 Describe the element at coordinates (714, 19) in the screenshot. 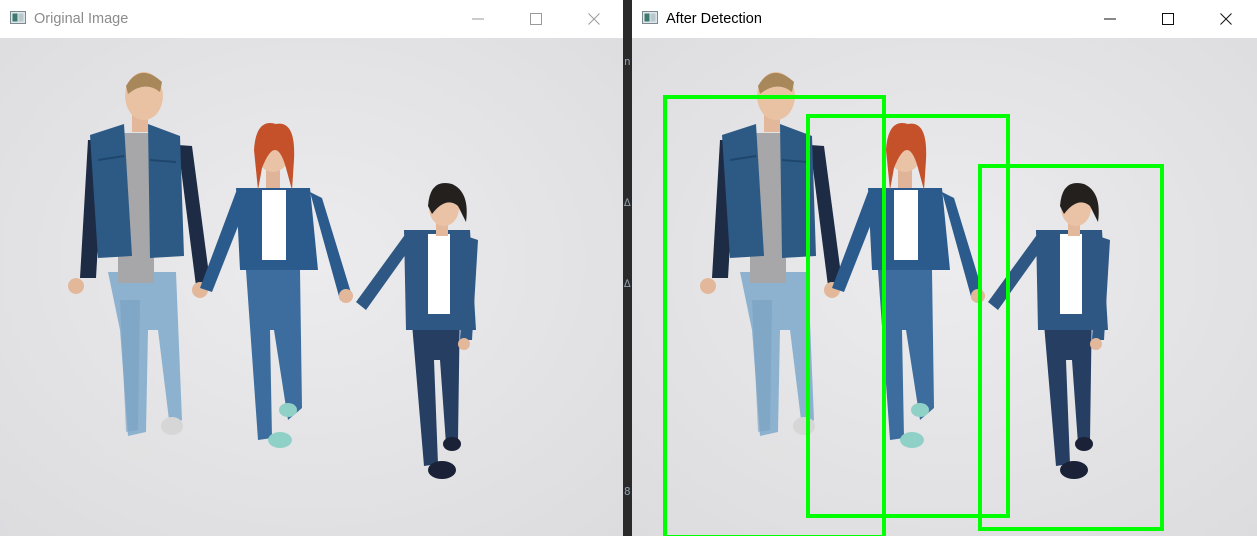

I see `window-title: After Detection` at that location.